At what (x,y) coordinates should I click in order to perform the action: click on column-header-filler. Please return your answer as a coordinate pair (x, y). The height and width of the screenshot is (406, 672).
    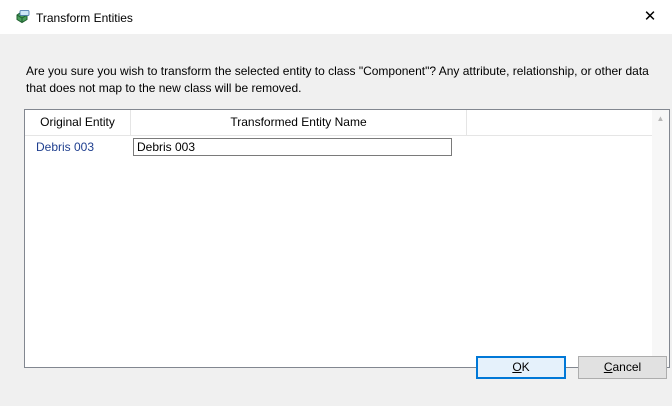
    Looking at the image, I should click on (560, 122).